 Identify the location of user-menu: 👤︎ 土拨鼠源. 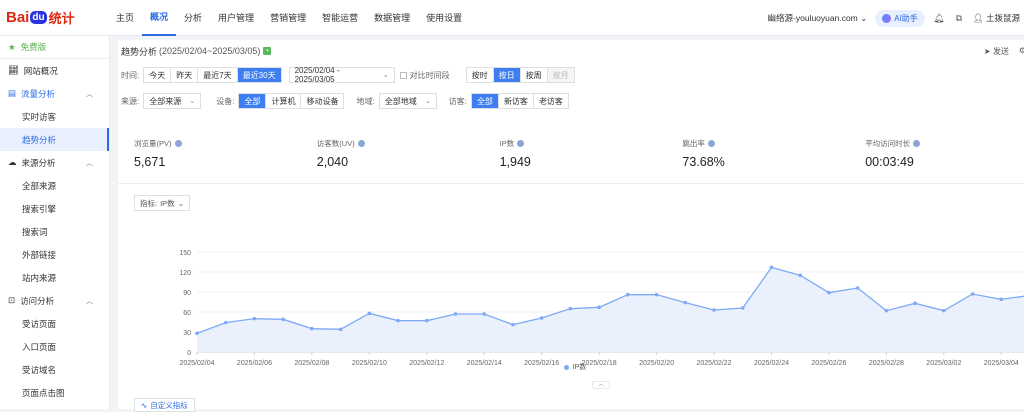
(996, 18).